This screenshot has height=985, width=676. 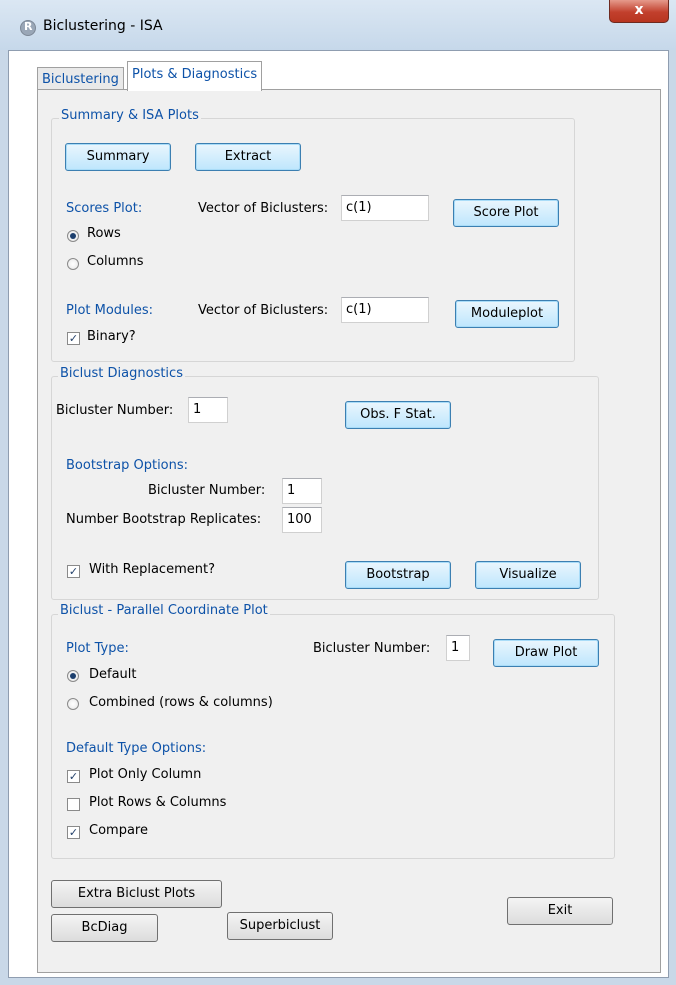 I want to click on combined-label: Combined (rows & columns), so click(x=181, y=702).